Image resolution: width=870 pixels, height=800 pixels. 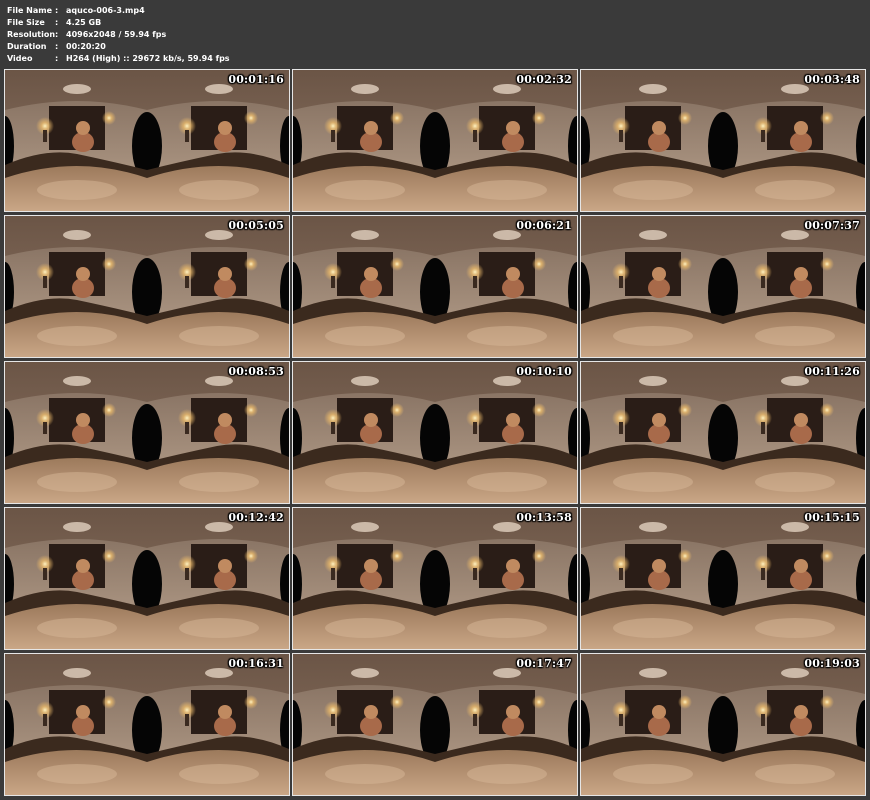 I want to click on thumbnail-timestamp: 00:13:58, so click(x=544, y=517).